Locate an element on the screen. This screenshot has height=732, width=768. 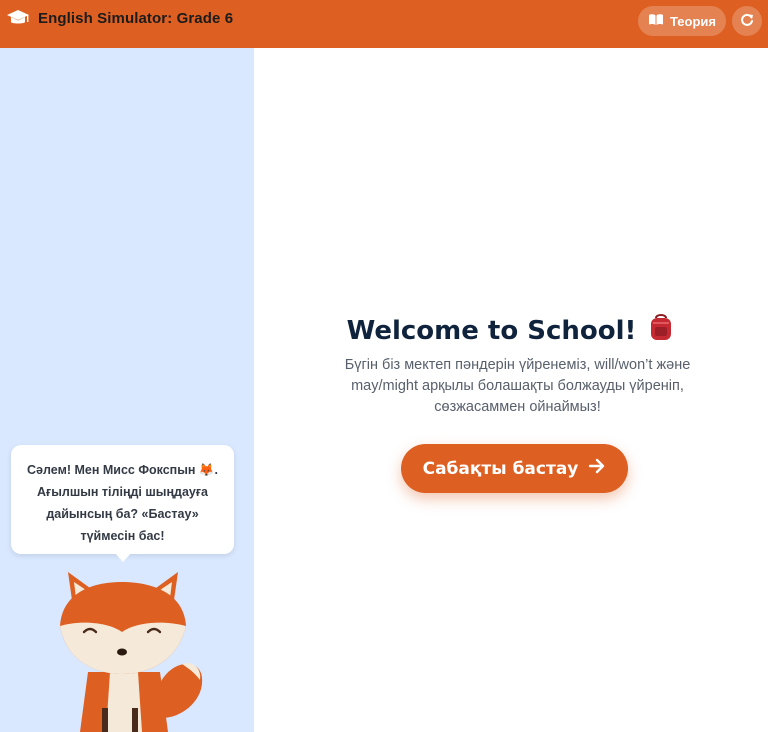
start-lesson-button: Сабақты бастау is located at coordinates (514, 468).